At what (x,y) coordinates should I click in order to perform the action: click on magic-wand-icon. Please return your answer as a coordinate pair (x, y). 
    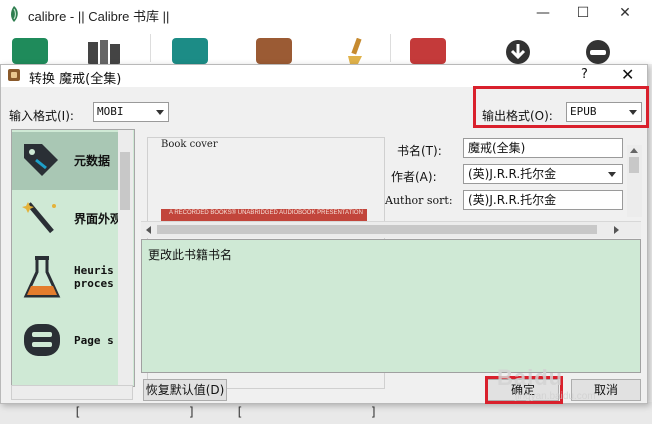
    Looking at the image, I should click on (39, 218).